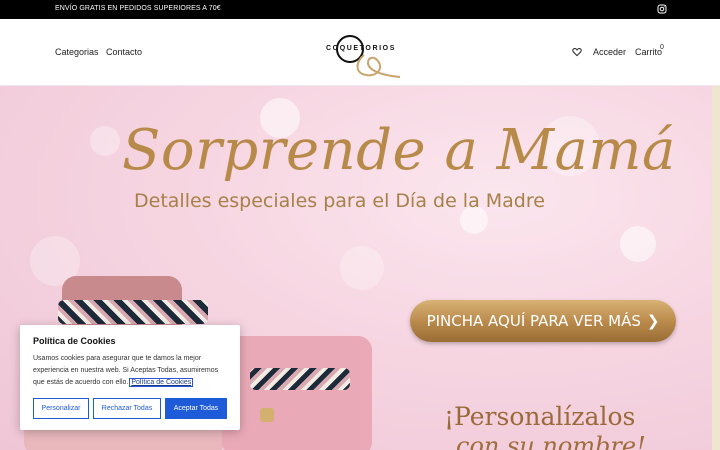 Image resolution: width=720 pixels, height=450 pixels. What do you see at coordinates (161, 382) in the screenshot?
I see `cookie-policy-link: Política de Cookies` at bounding box center [161, 382].